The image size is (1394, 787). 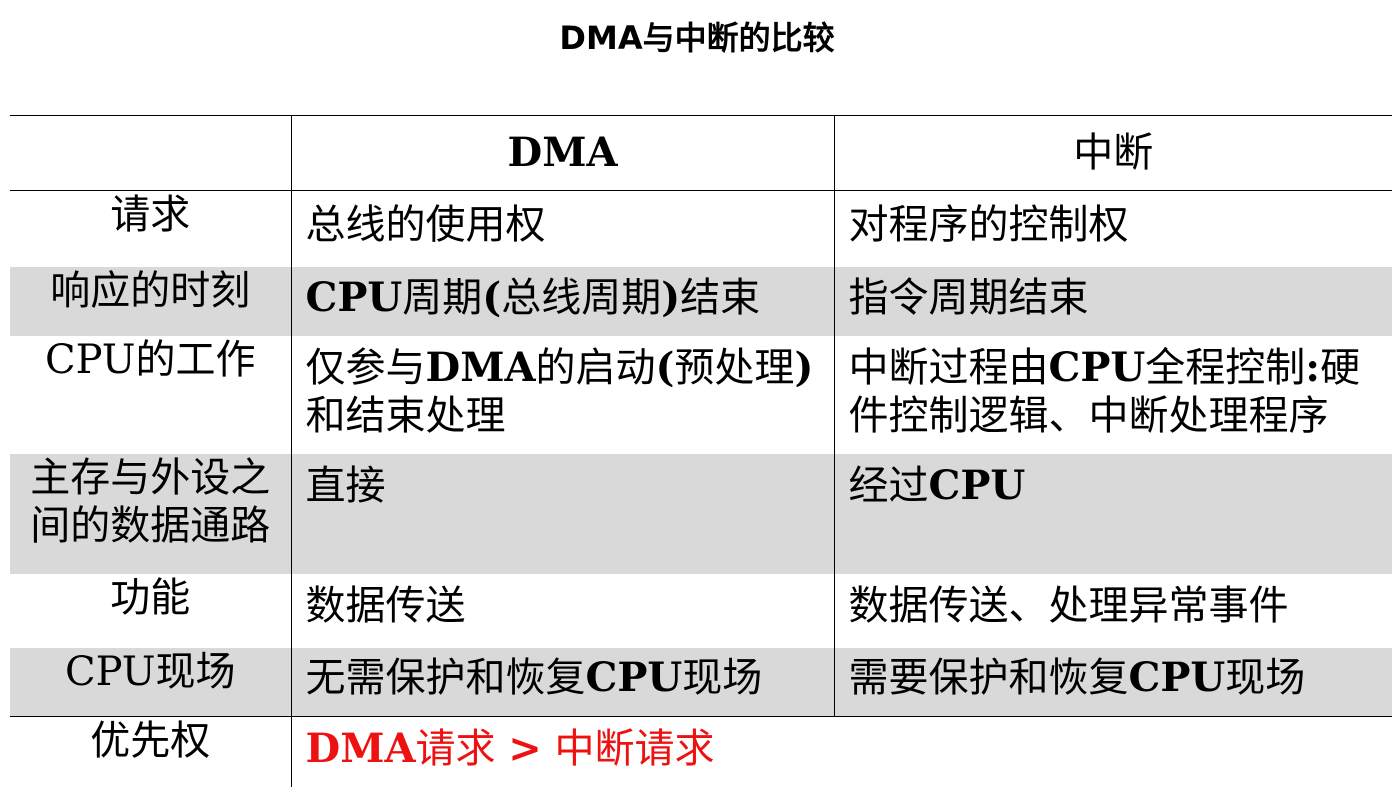 What do you see at coordinates (562, 153) in the screenshot?
I see `header-dma: DMA` at bounding box center [562, 153].